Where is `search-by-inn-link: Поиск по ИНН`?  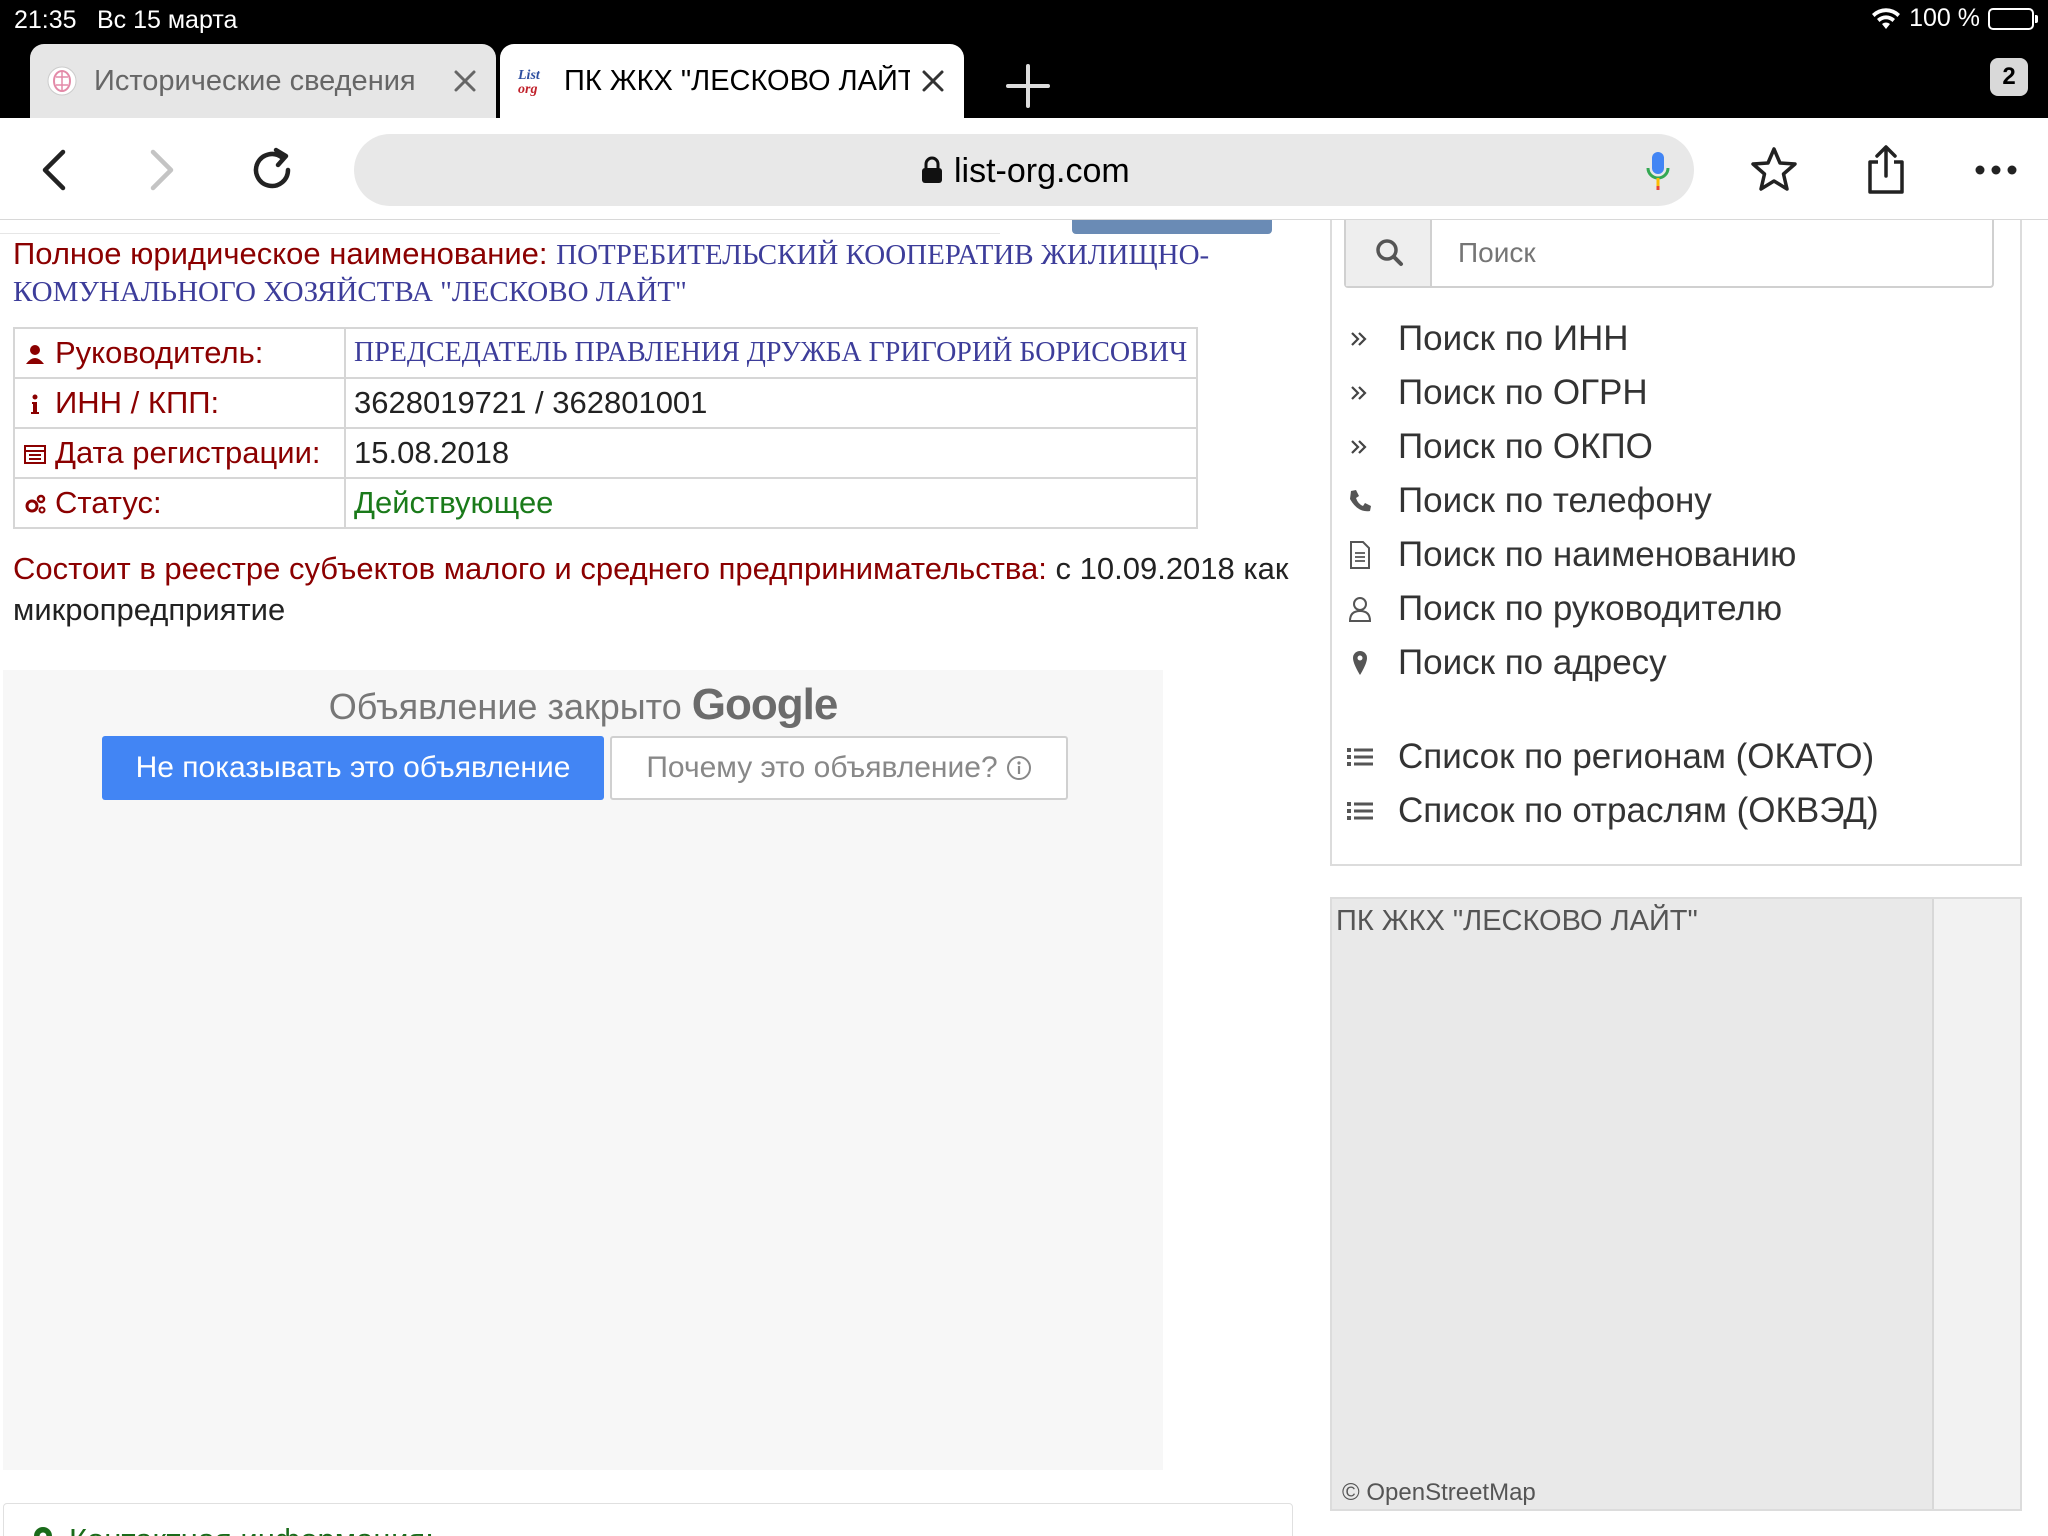
search-by-inn-link: Поиск по ИНН is located at coordinates (1674, 339).